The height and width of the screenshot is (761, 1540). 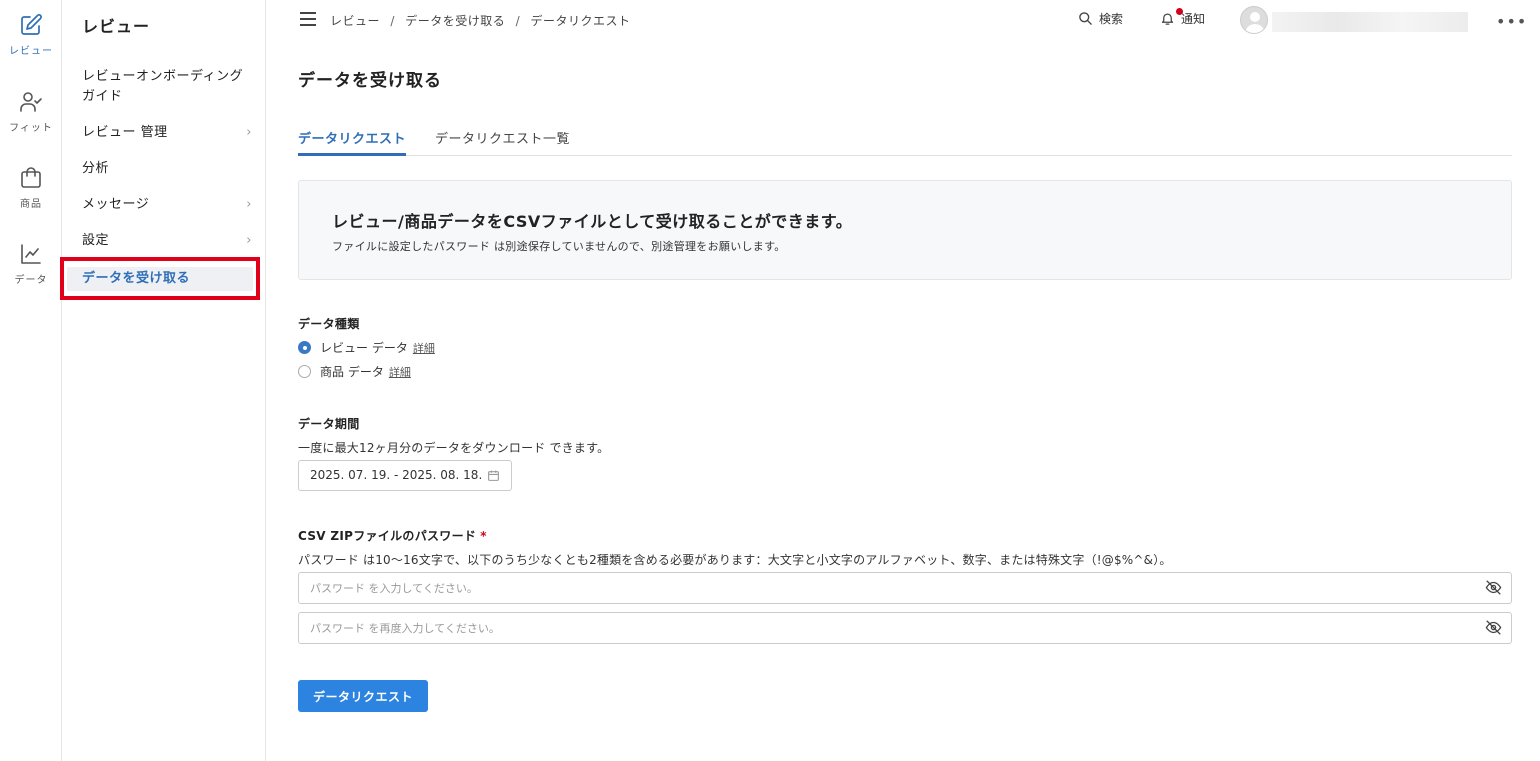 I want to click on rail-item-review: レビュー, so click(x=31, y=35).